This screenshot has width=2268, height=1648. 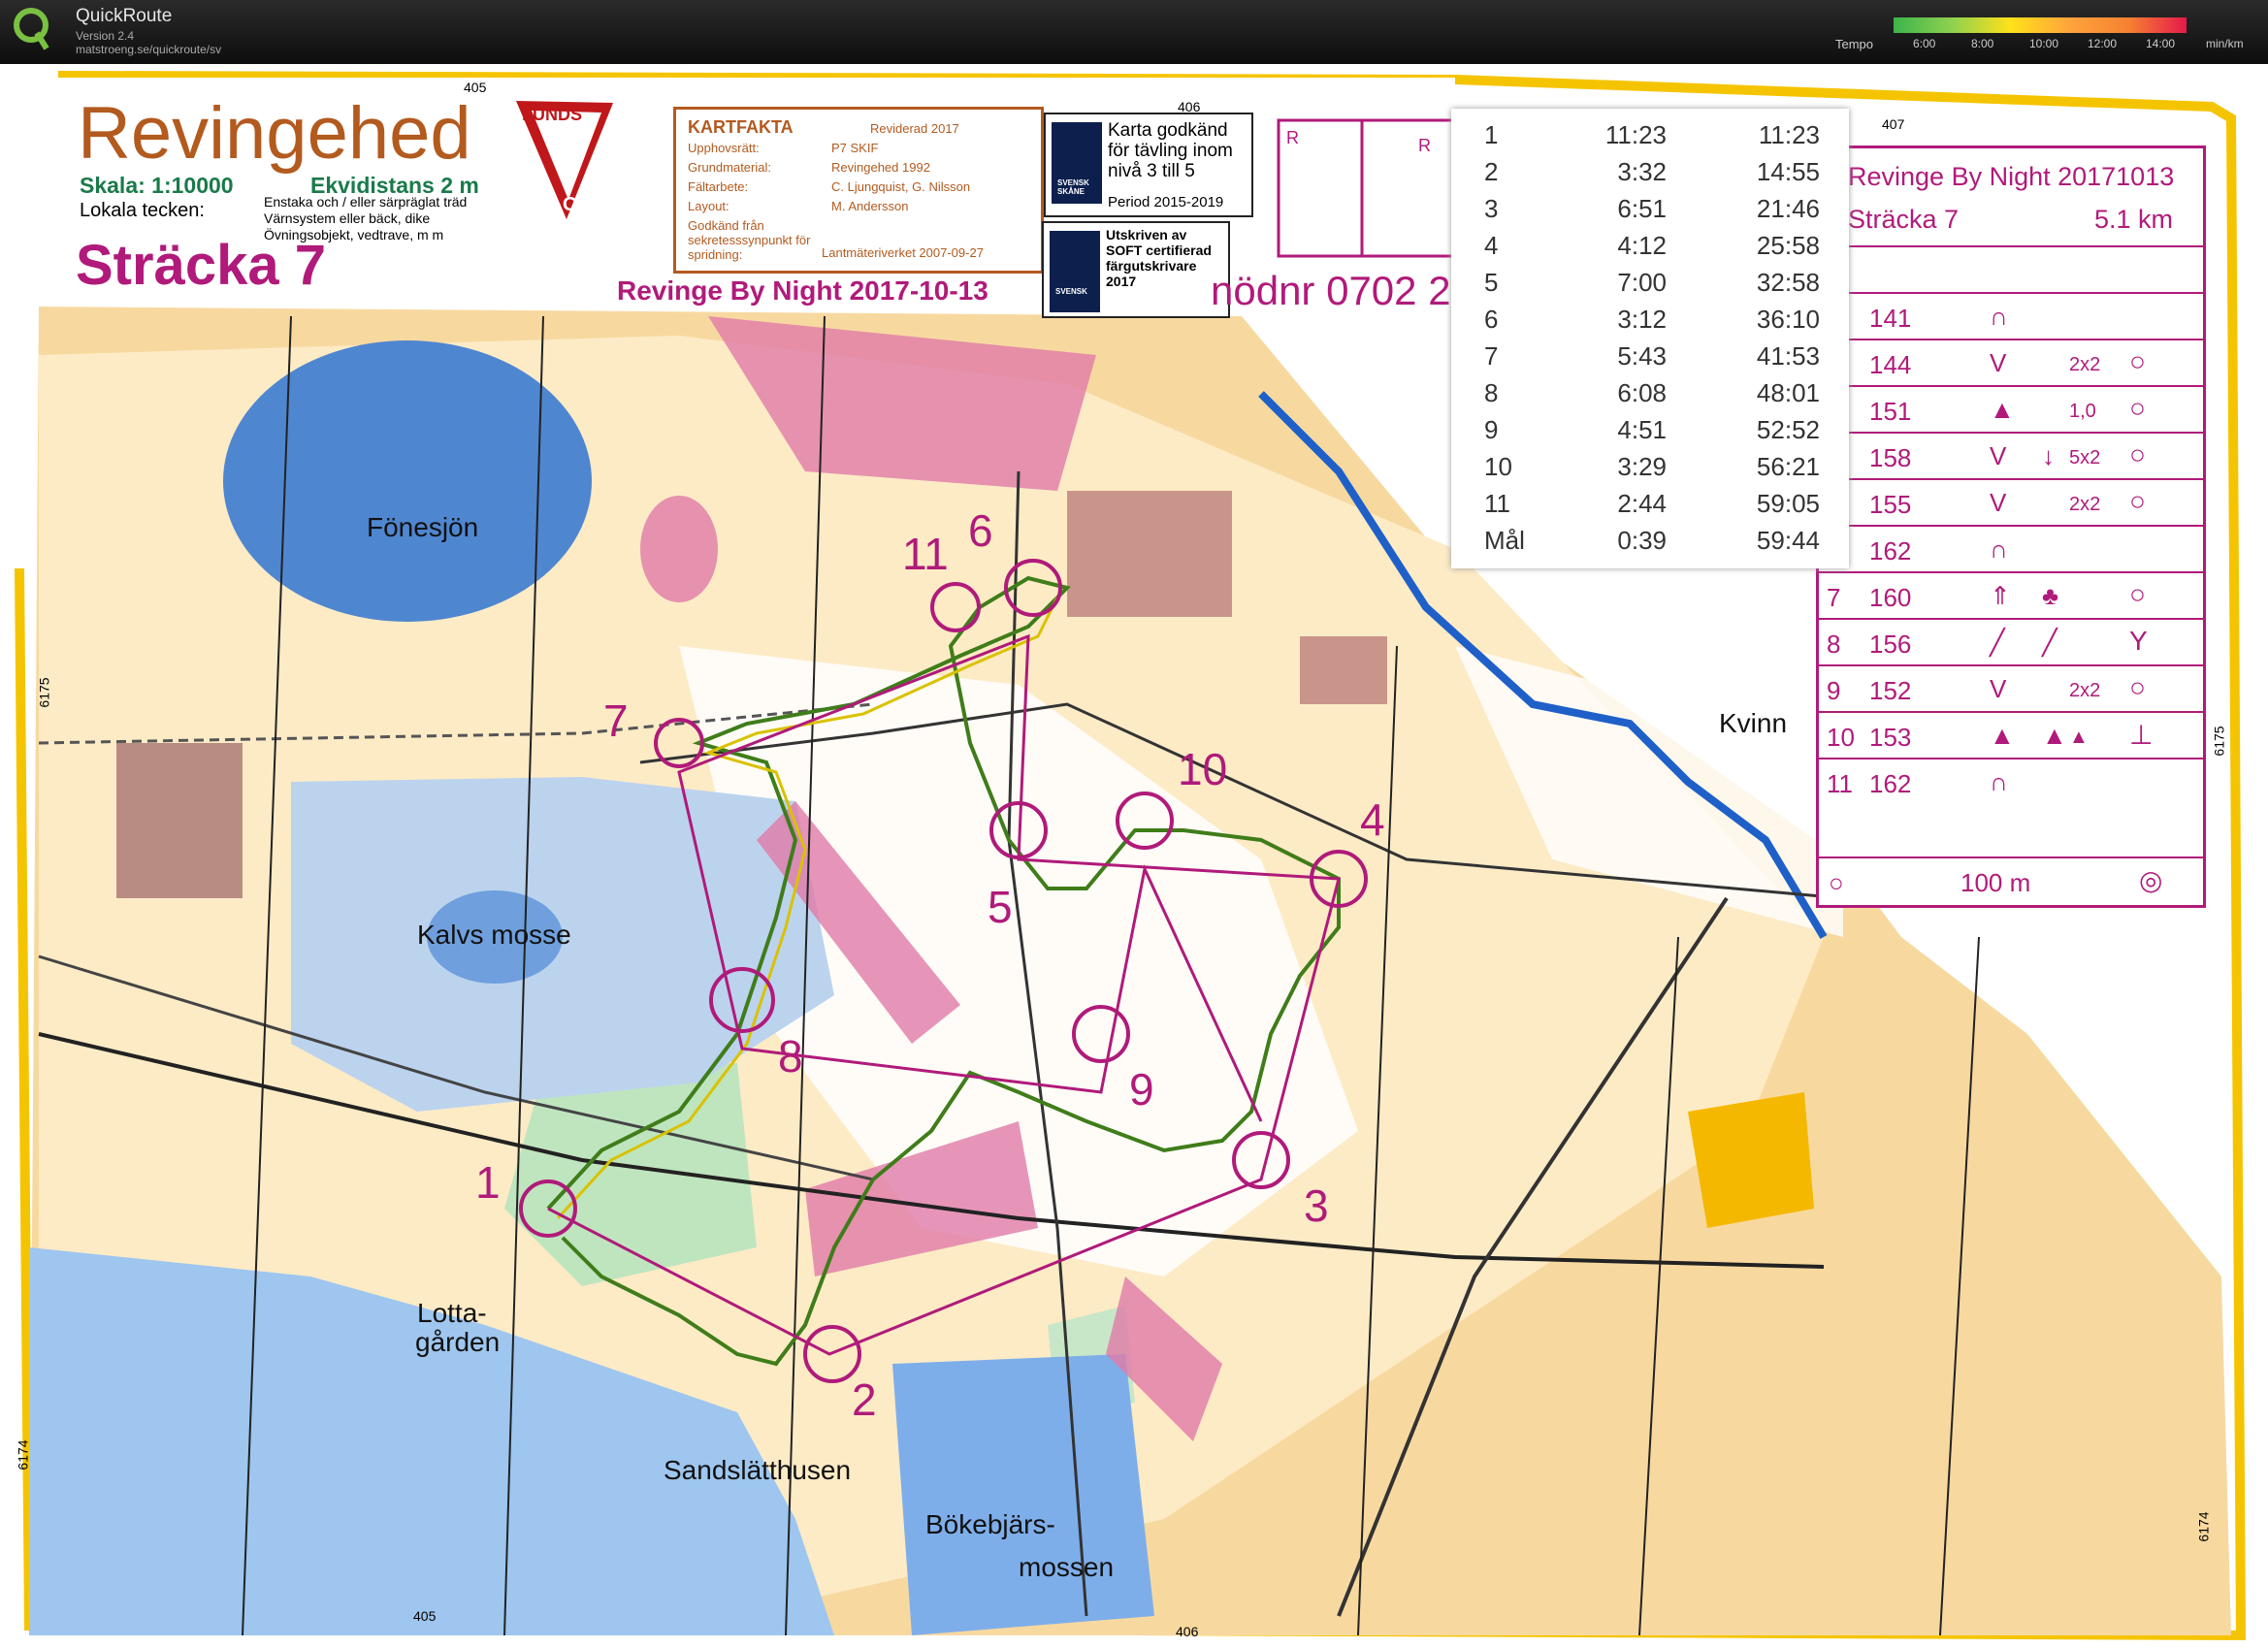 I want to click on grid-label: 407, so click(x=1893, y=124).